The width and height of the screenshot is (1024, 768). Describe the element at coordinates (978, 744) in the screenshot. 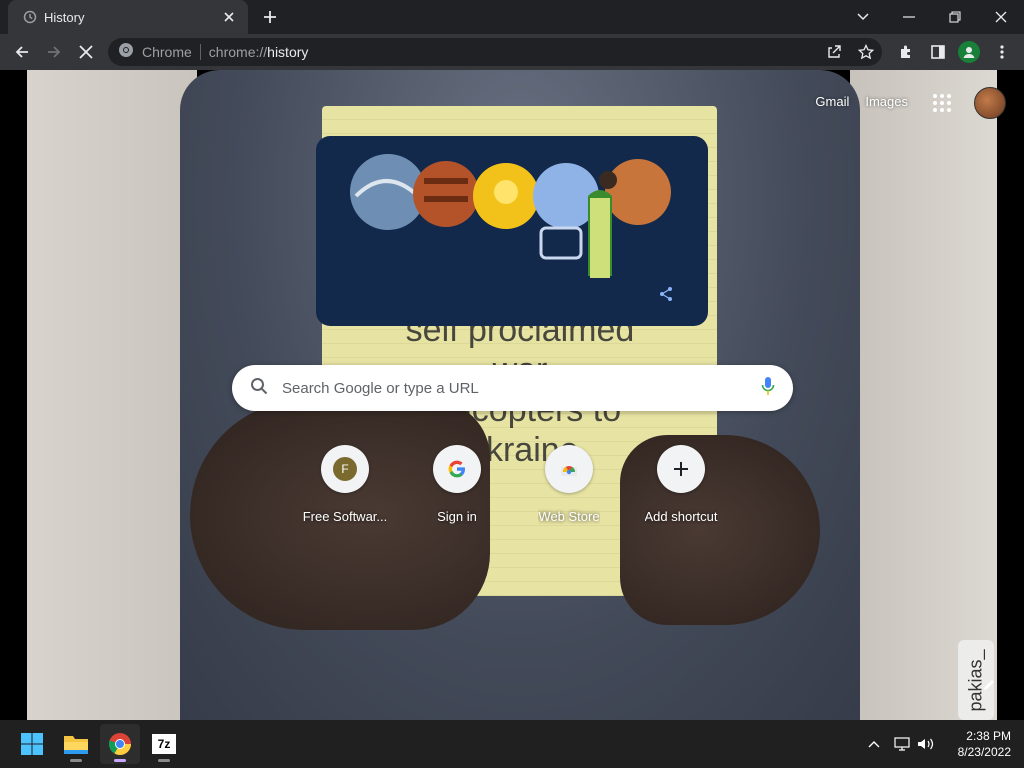

I see `system-clock: 2:38 PM 8/23/2022` at that location.